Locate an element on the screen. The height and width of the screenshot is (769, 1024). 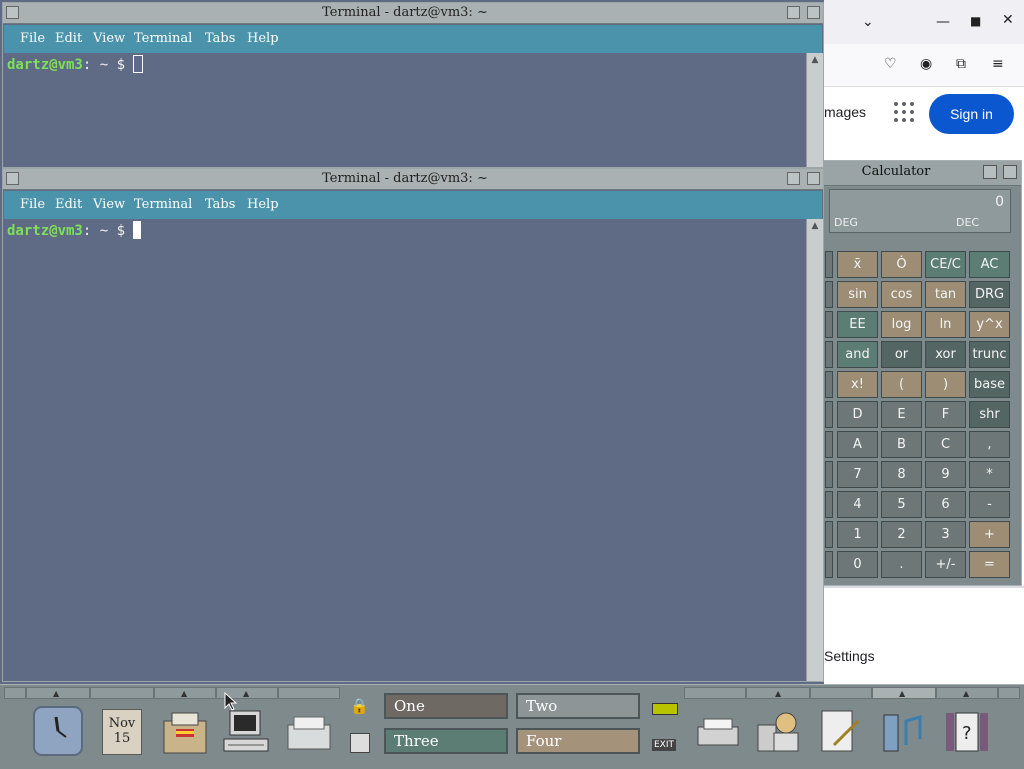
workspace-one-button: One is located at coordinates (446, 706).